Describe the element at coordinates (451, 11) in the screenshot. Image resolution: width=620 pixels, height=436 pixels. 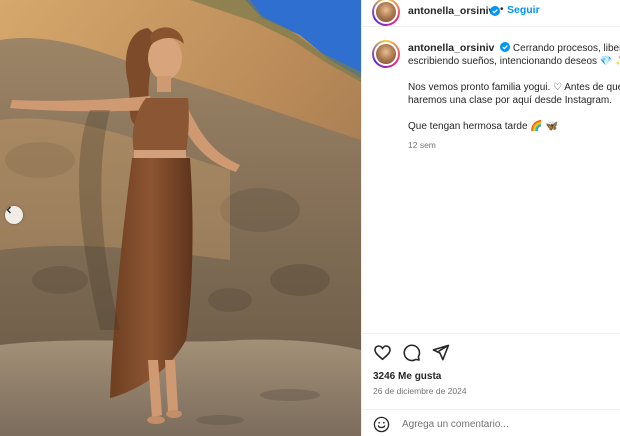
I see `username-link: antonella_orsiniv` at that location.